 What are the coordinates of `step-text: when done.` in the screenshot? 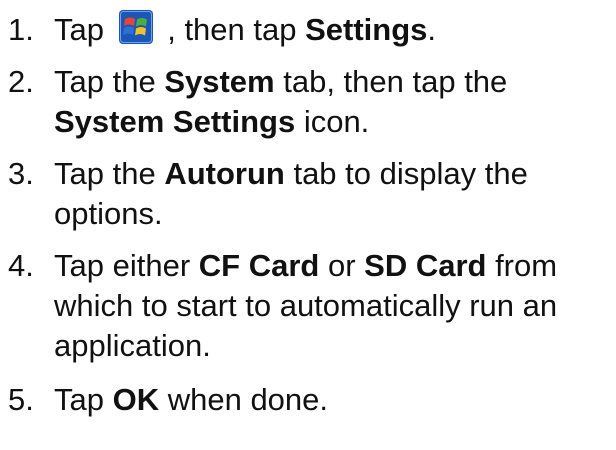 It's located at (244, 399).